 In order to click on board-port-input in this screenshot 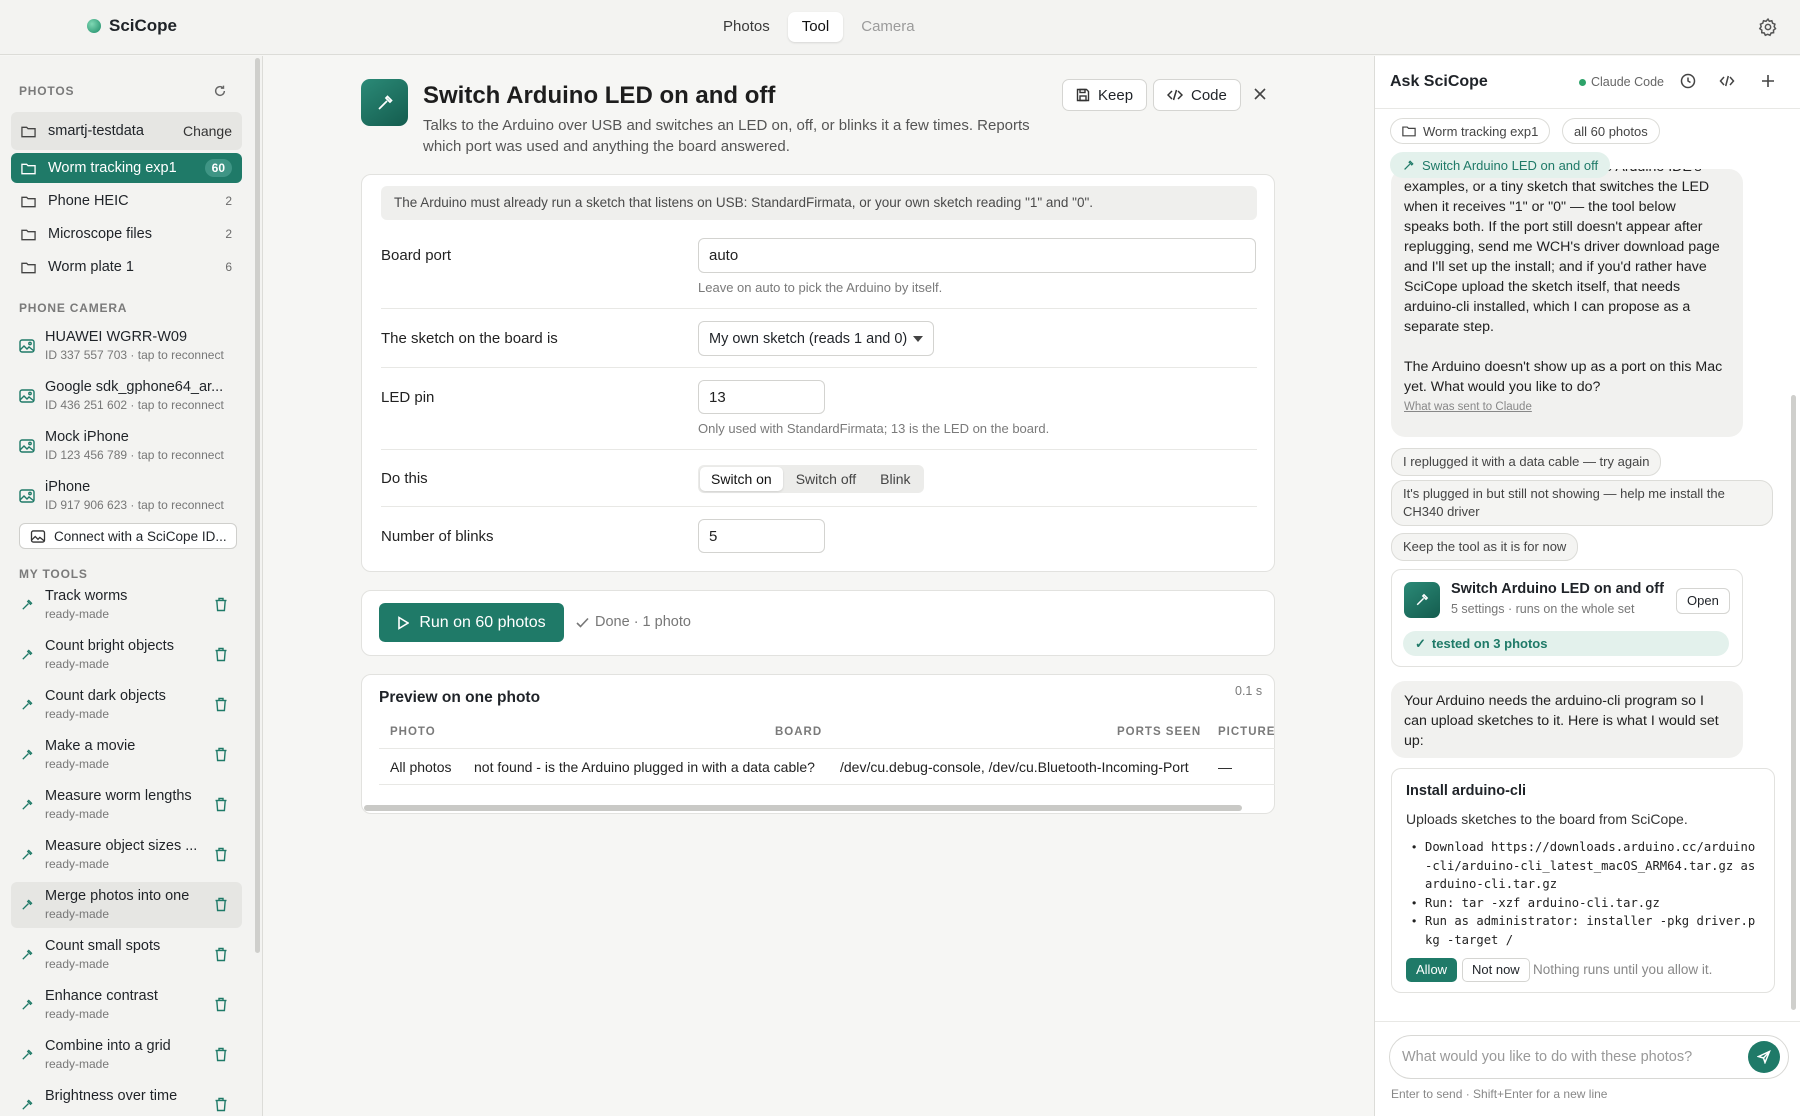, I will do `click(977, 255)`.